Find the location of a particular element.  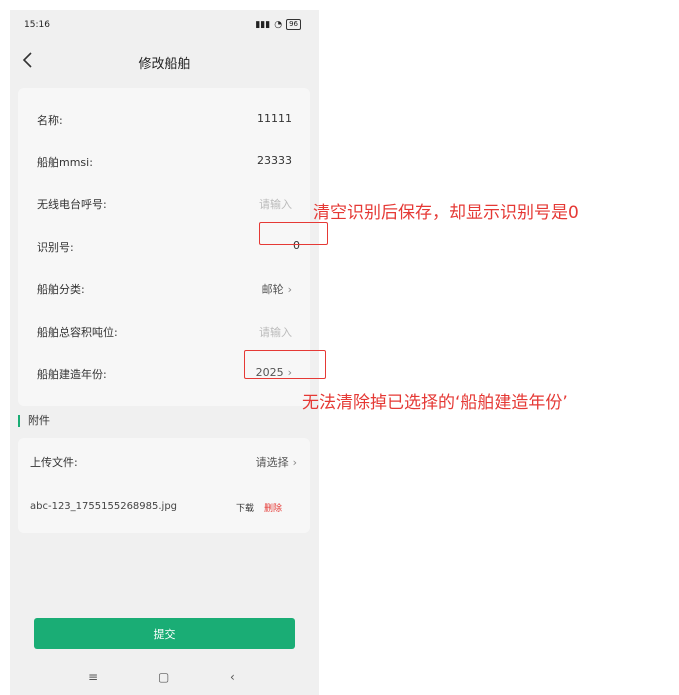

system-nav-bar: ≡ ▢ ‹ is located at coordinates (164, 680).